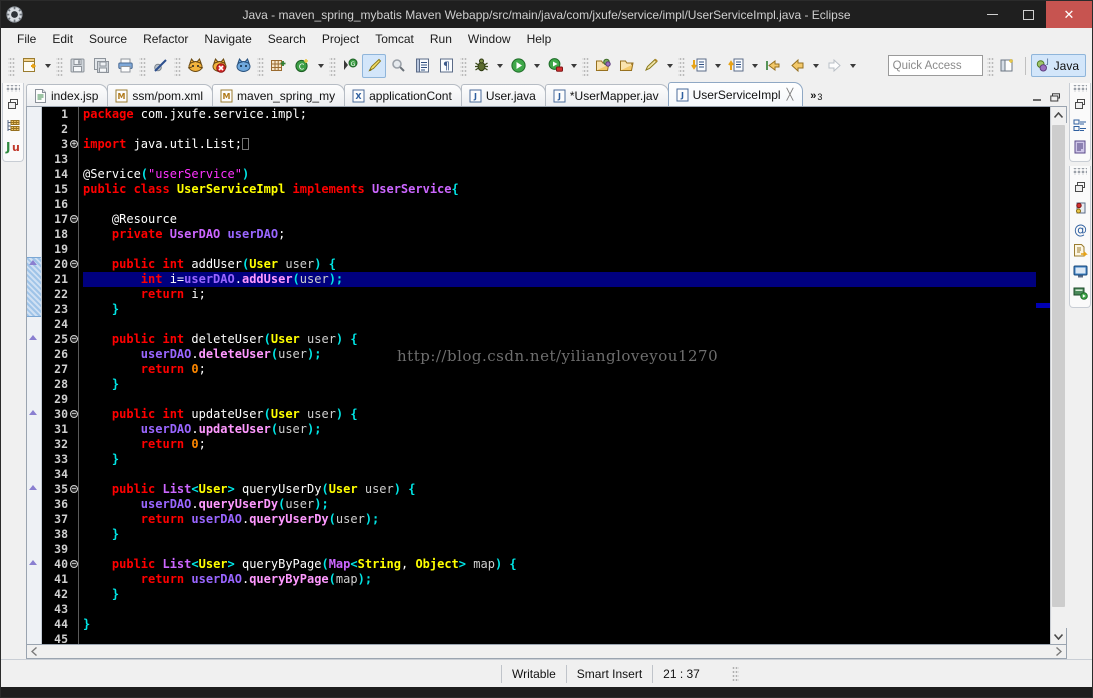 This screenshot has width=1093, height=698. I want to click on run-icon, so click(518, 66).